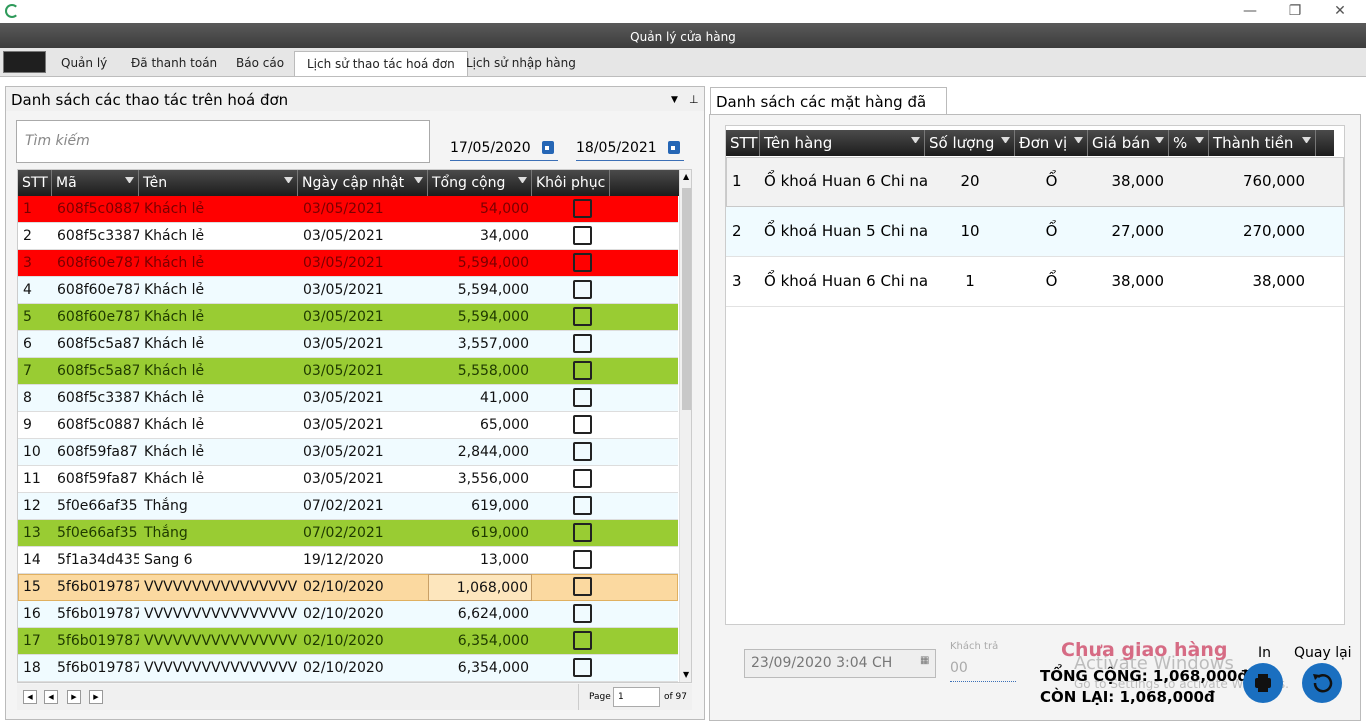 Image resolution: width=1366 pixels, height=726 pixels. What do you see at coordinates (348, 371) in the screenshot?
I see `table-row: 7 608f5c5a87 Khách lẻ 03/05/2021 5,558,000` at bounding box center [348, 371].